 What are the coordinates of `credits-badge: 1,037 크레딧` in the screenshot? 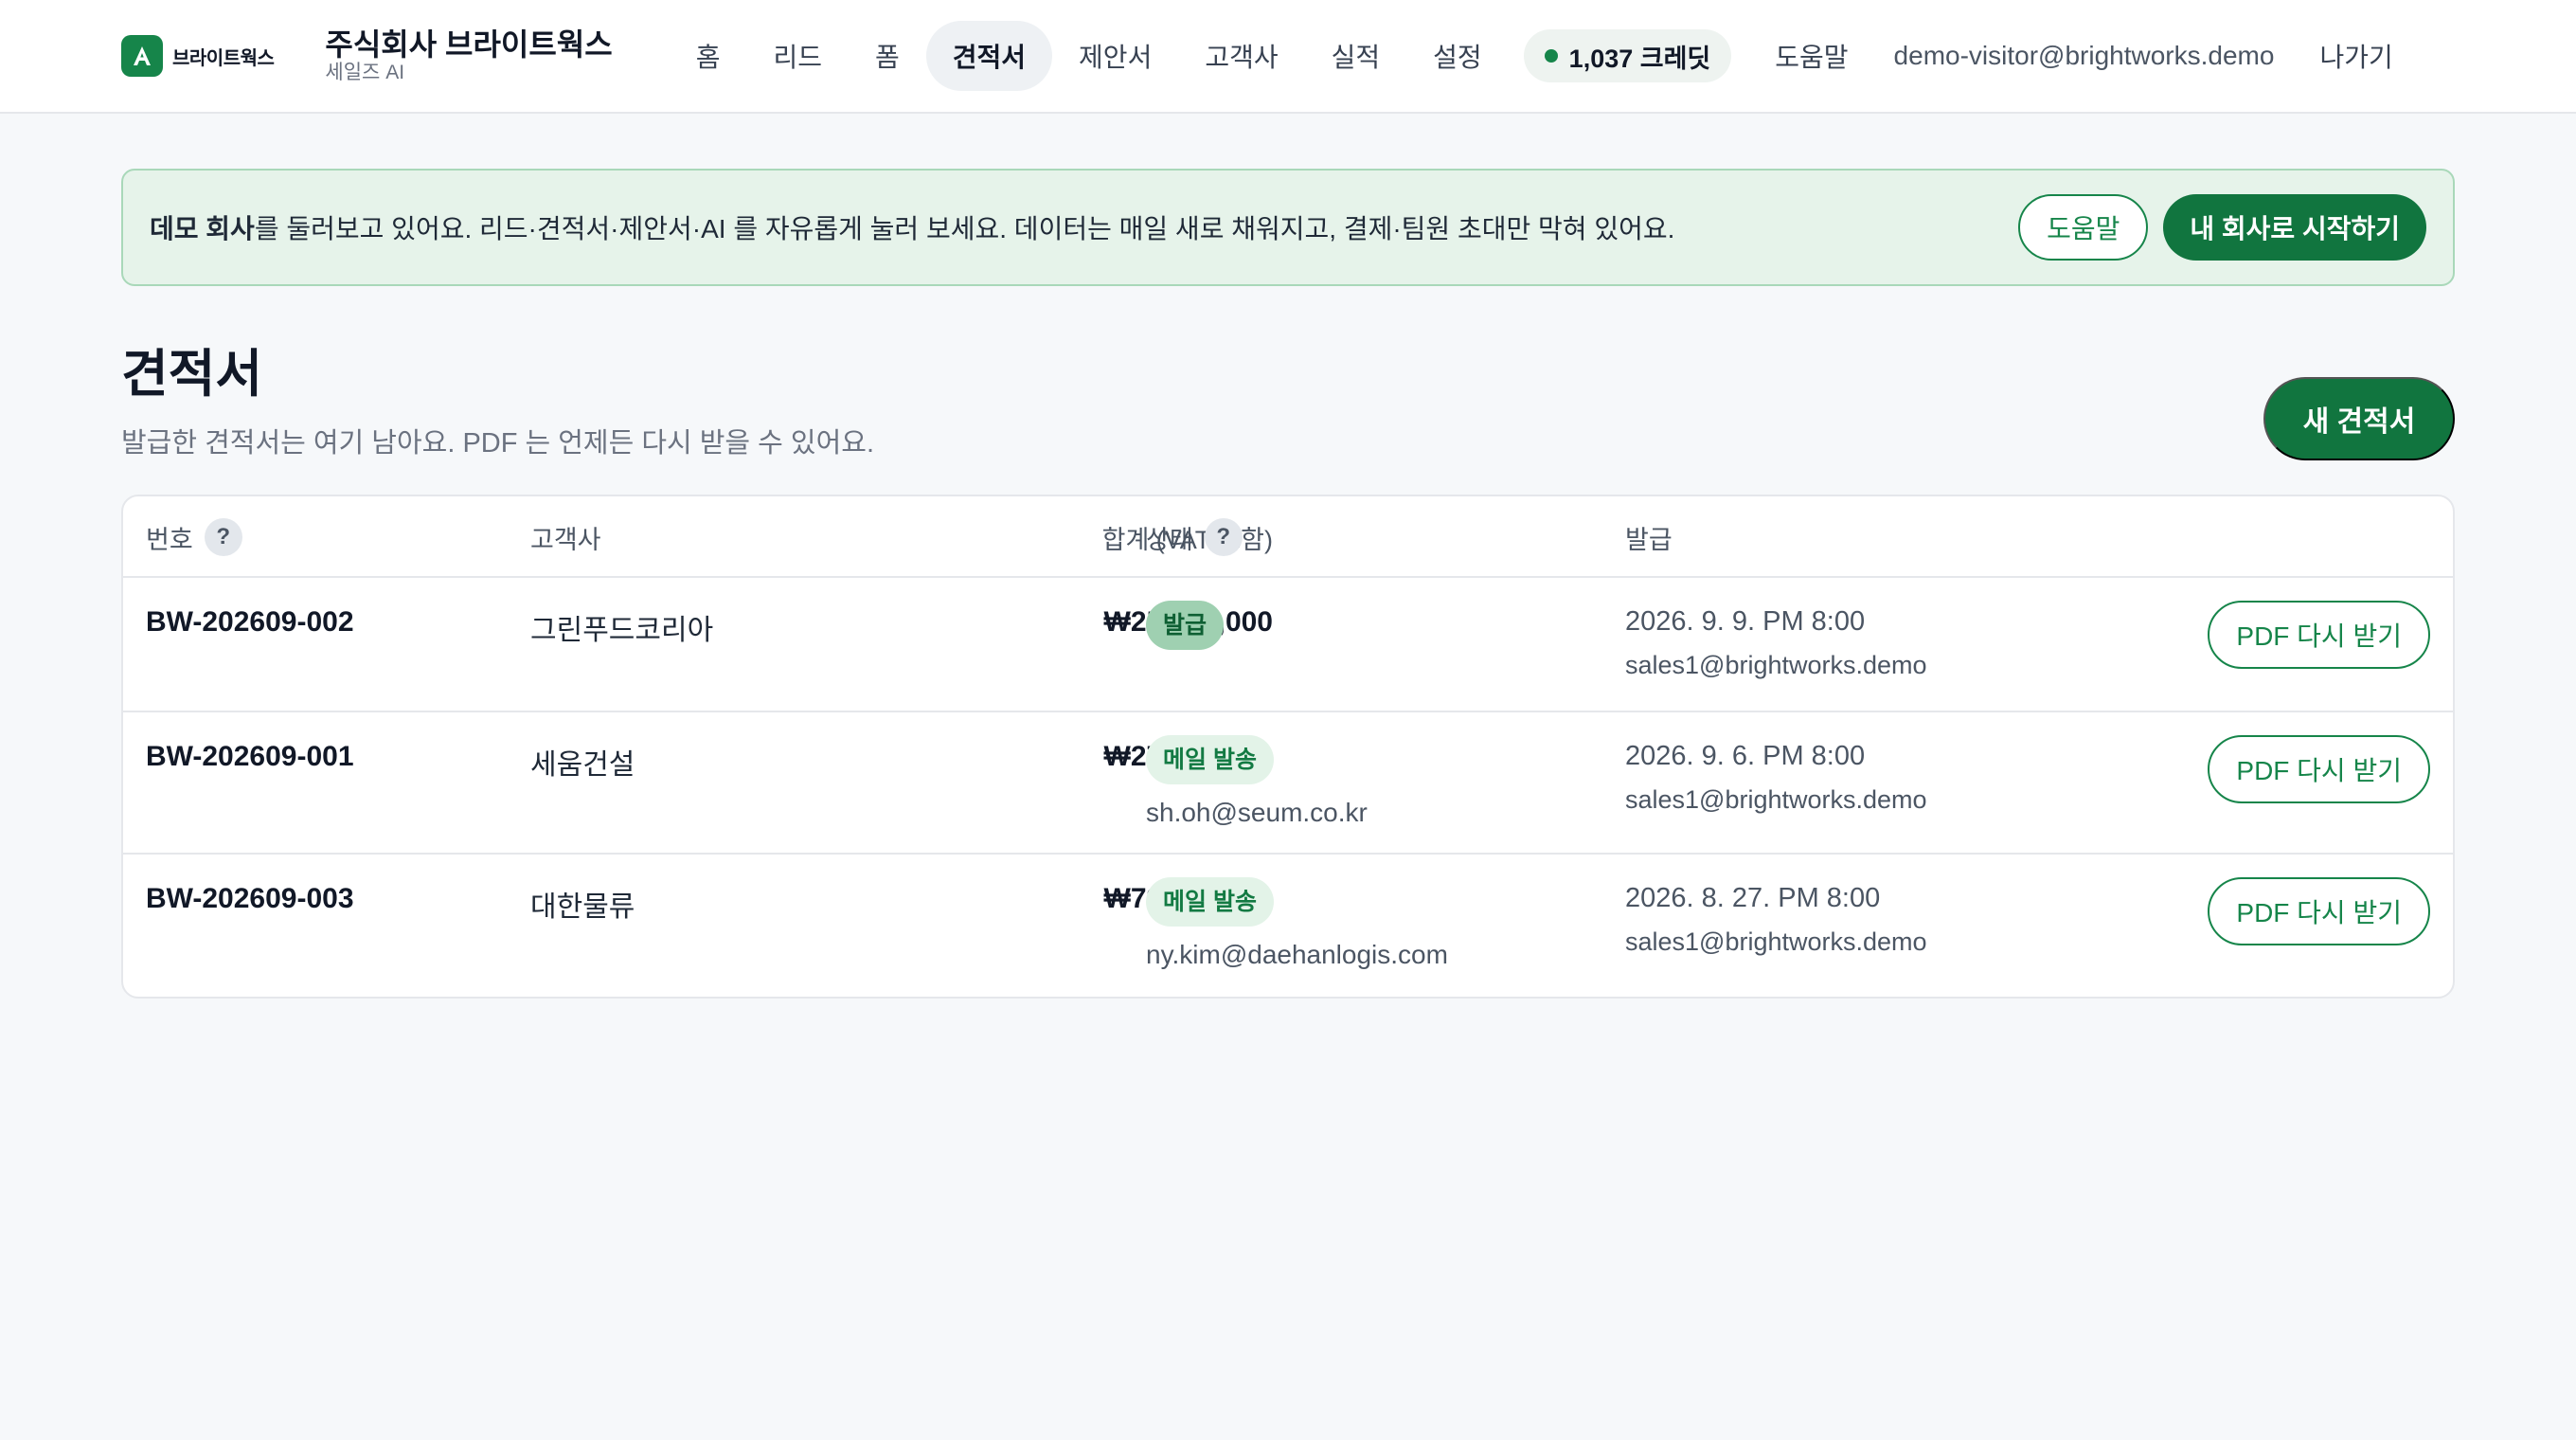 It's located at (1627, 55).